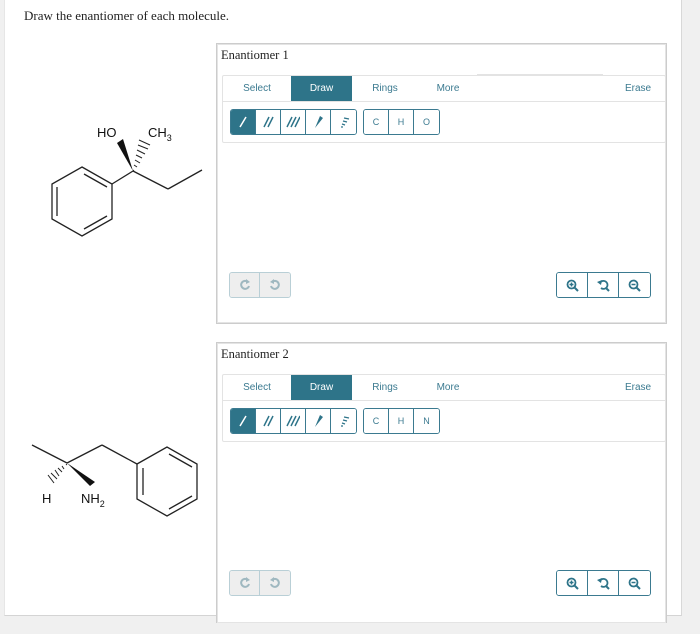 This screenshot has width=700, height=634. What do you see at coordinates (114, 480) in the screenshot?
I see `molecule-2-structure: H NH2` at bounding box center [114, 480].